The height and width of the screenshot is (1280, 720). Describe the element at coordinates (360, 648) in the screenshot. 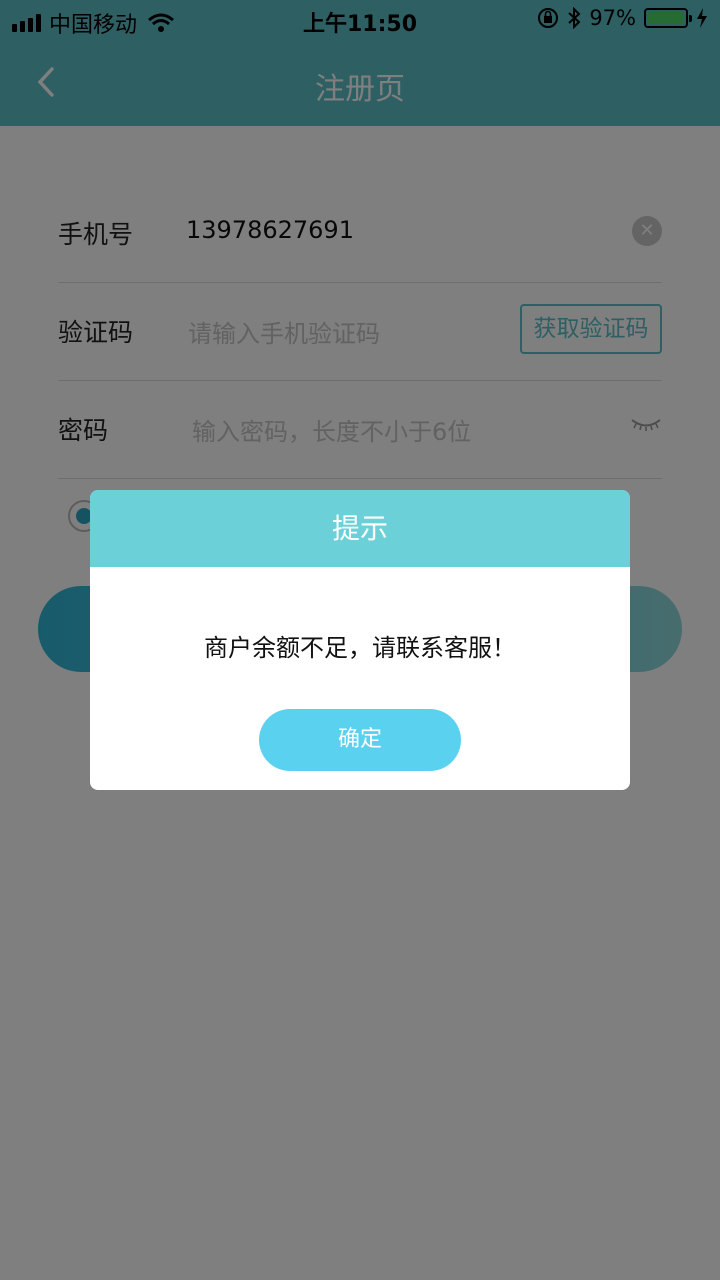

I see `dialog-message: 商户余额不足，请联系客服！` at that location.